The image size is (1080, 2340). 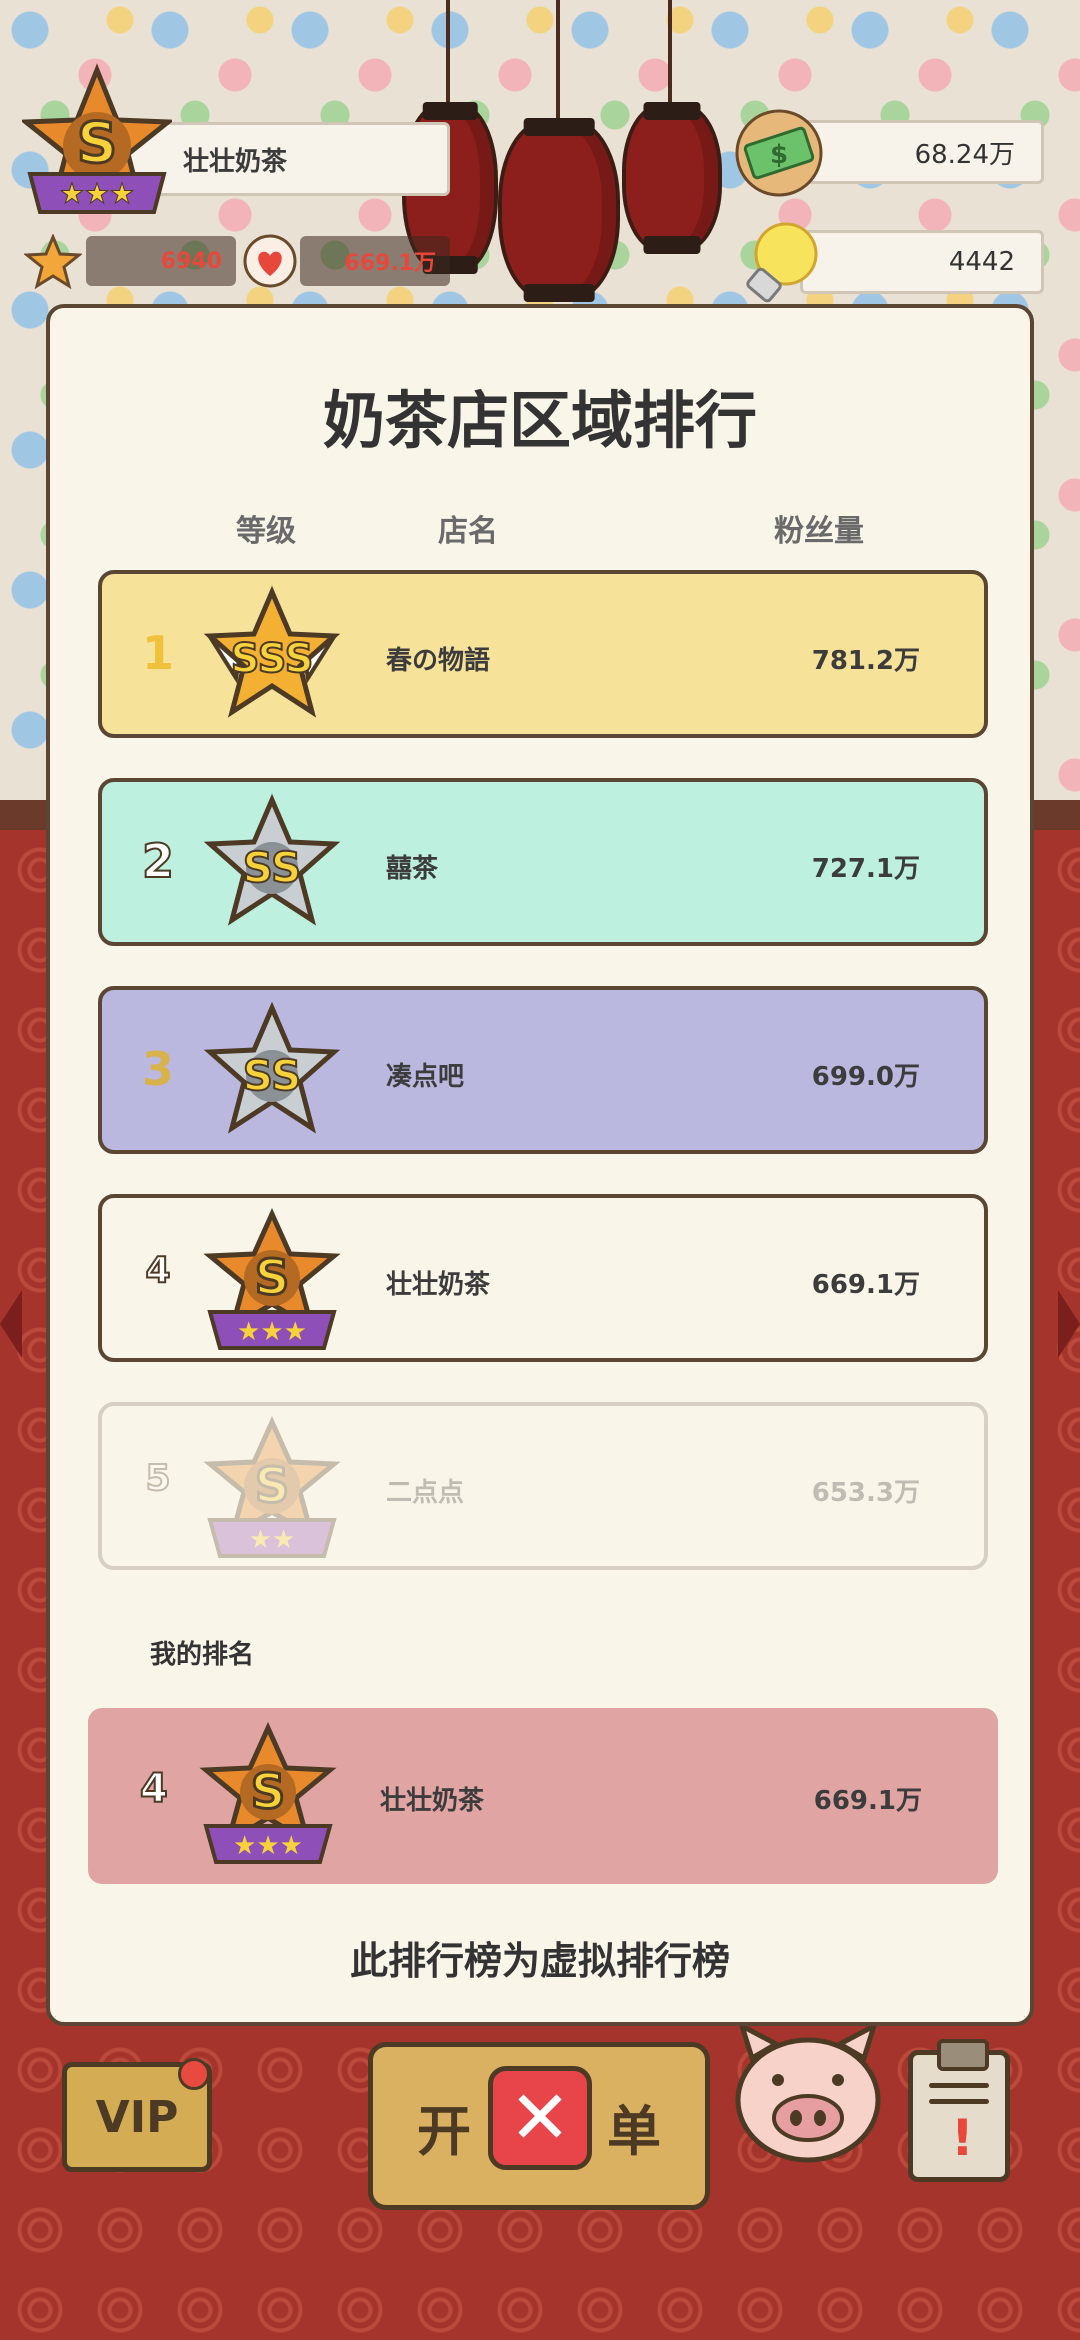 I want to click on star-count-bar: 6940, so click(x=161, y=261).